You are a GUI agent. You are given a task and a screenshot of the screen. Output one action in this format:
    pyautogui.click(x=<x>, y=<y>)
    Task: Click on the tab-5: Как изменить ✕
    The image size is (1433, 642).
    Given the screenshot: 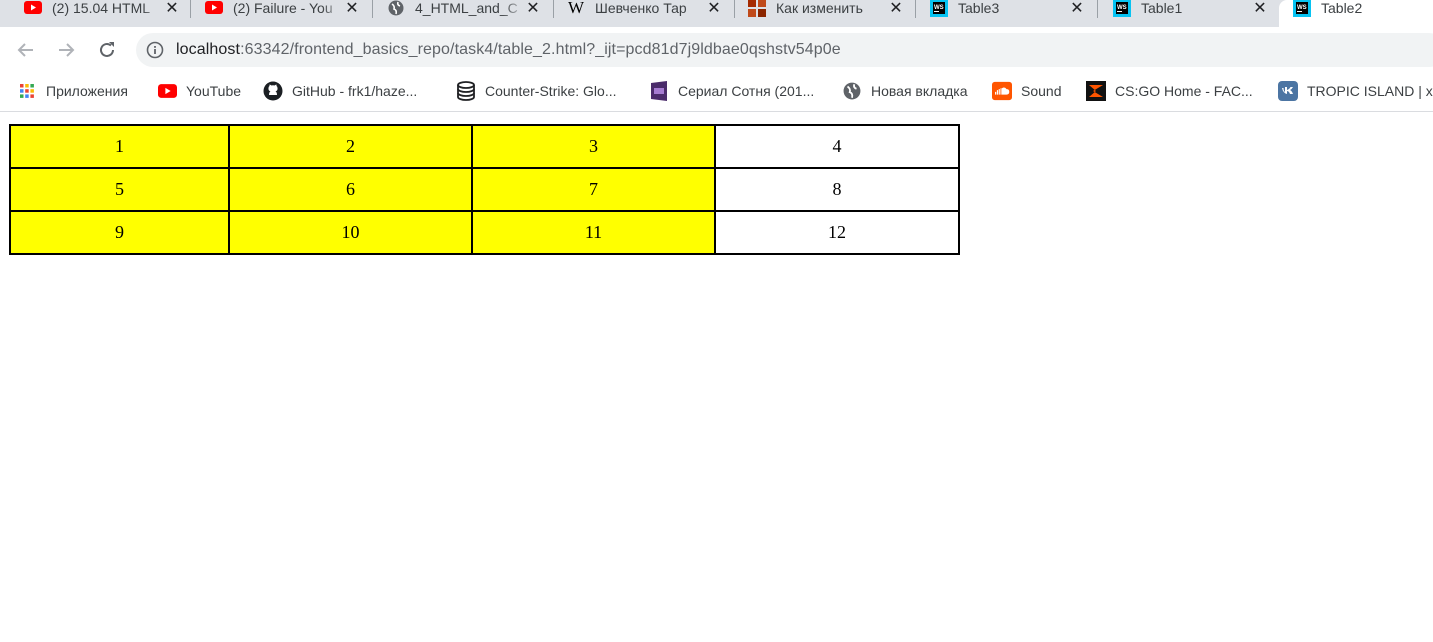 What is the action you would take?
    pyautogui.click(x=826, y=13)
    